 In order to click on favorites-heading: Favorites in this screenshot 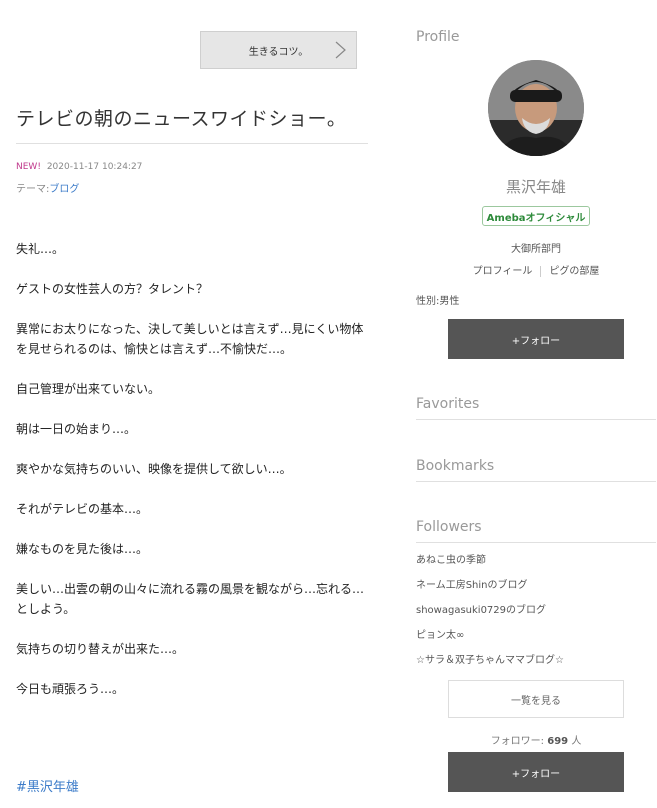, I will do `click(448, 404)`.